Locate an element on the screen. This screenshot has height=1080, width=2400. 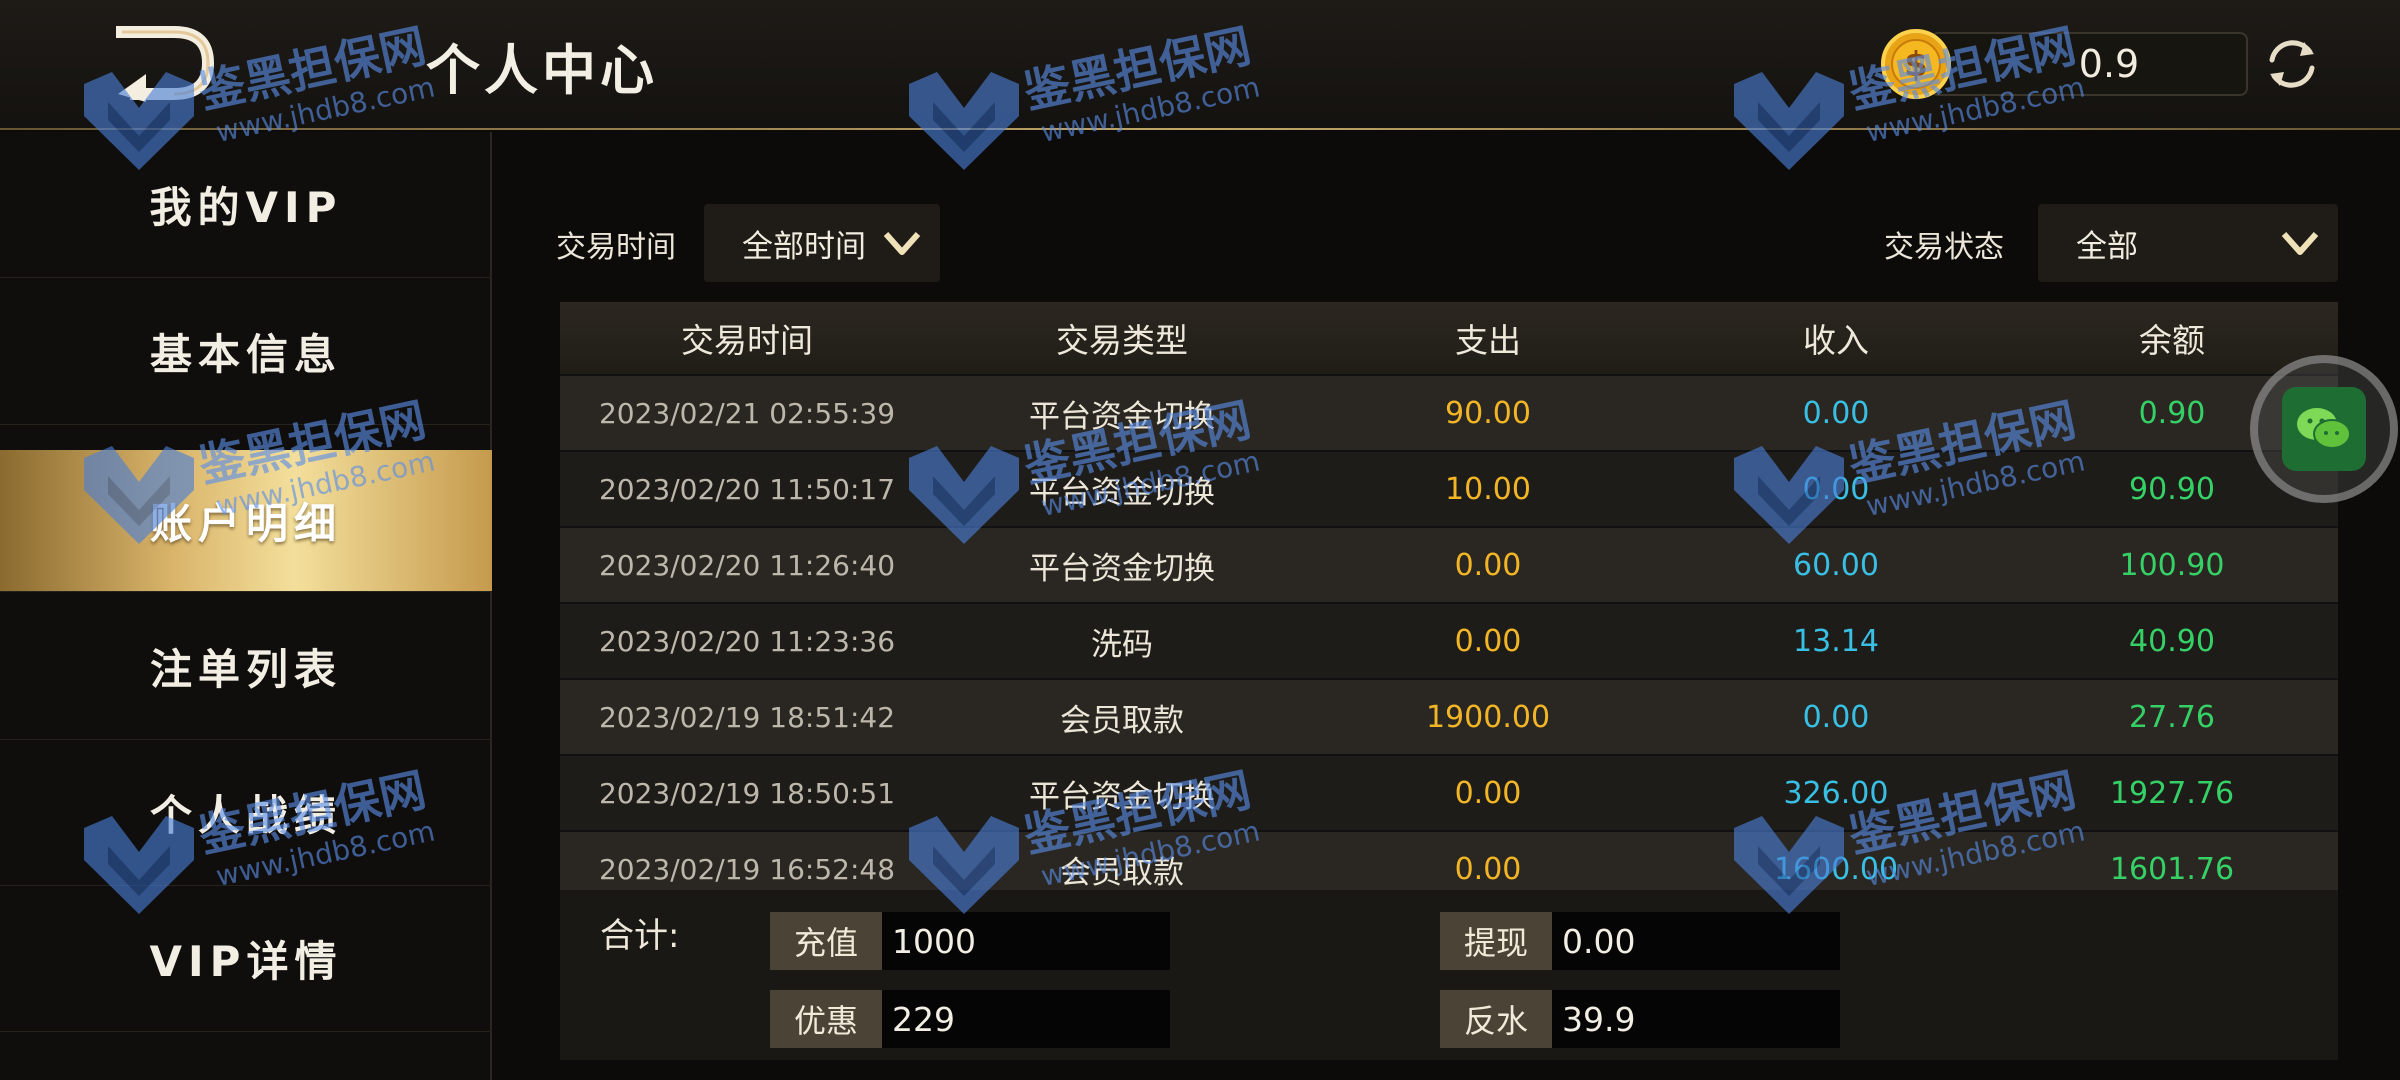
bonus-tag: 优惠 is located at coordinates (826, 1019).